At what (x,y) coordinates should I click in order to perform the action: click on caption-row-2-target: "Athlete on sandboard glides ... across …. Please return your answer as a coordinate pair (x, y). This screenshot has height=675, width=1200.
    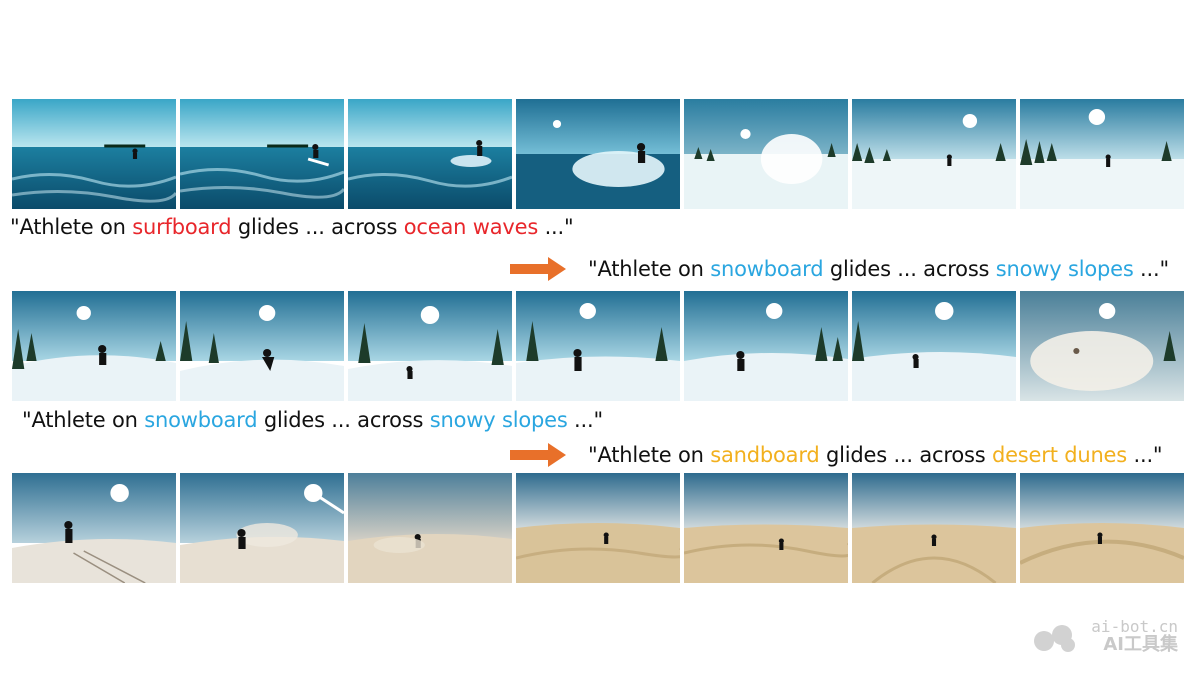
    Looking at the image, I should click on (875, 455).